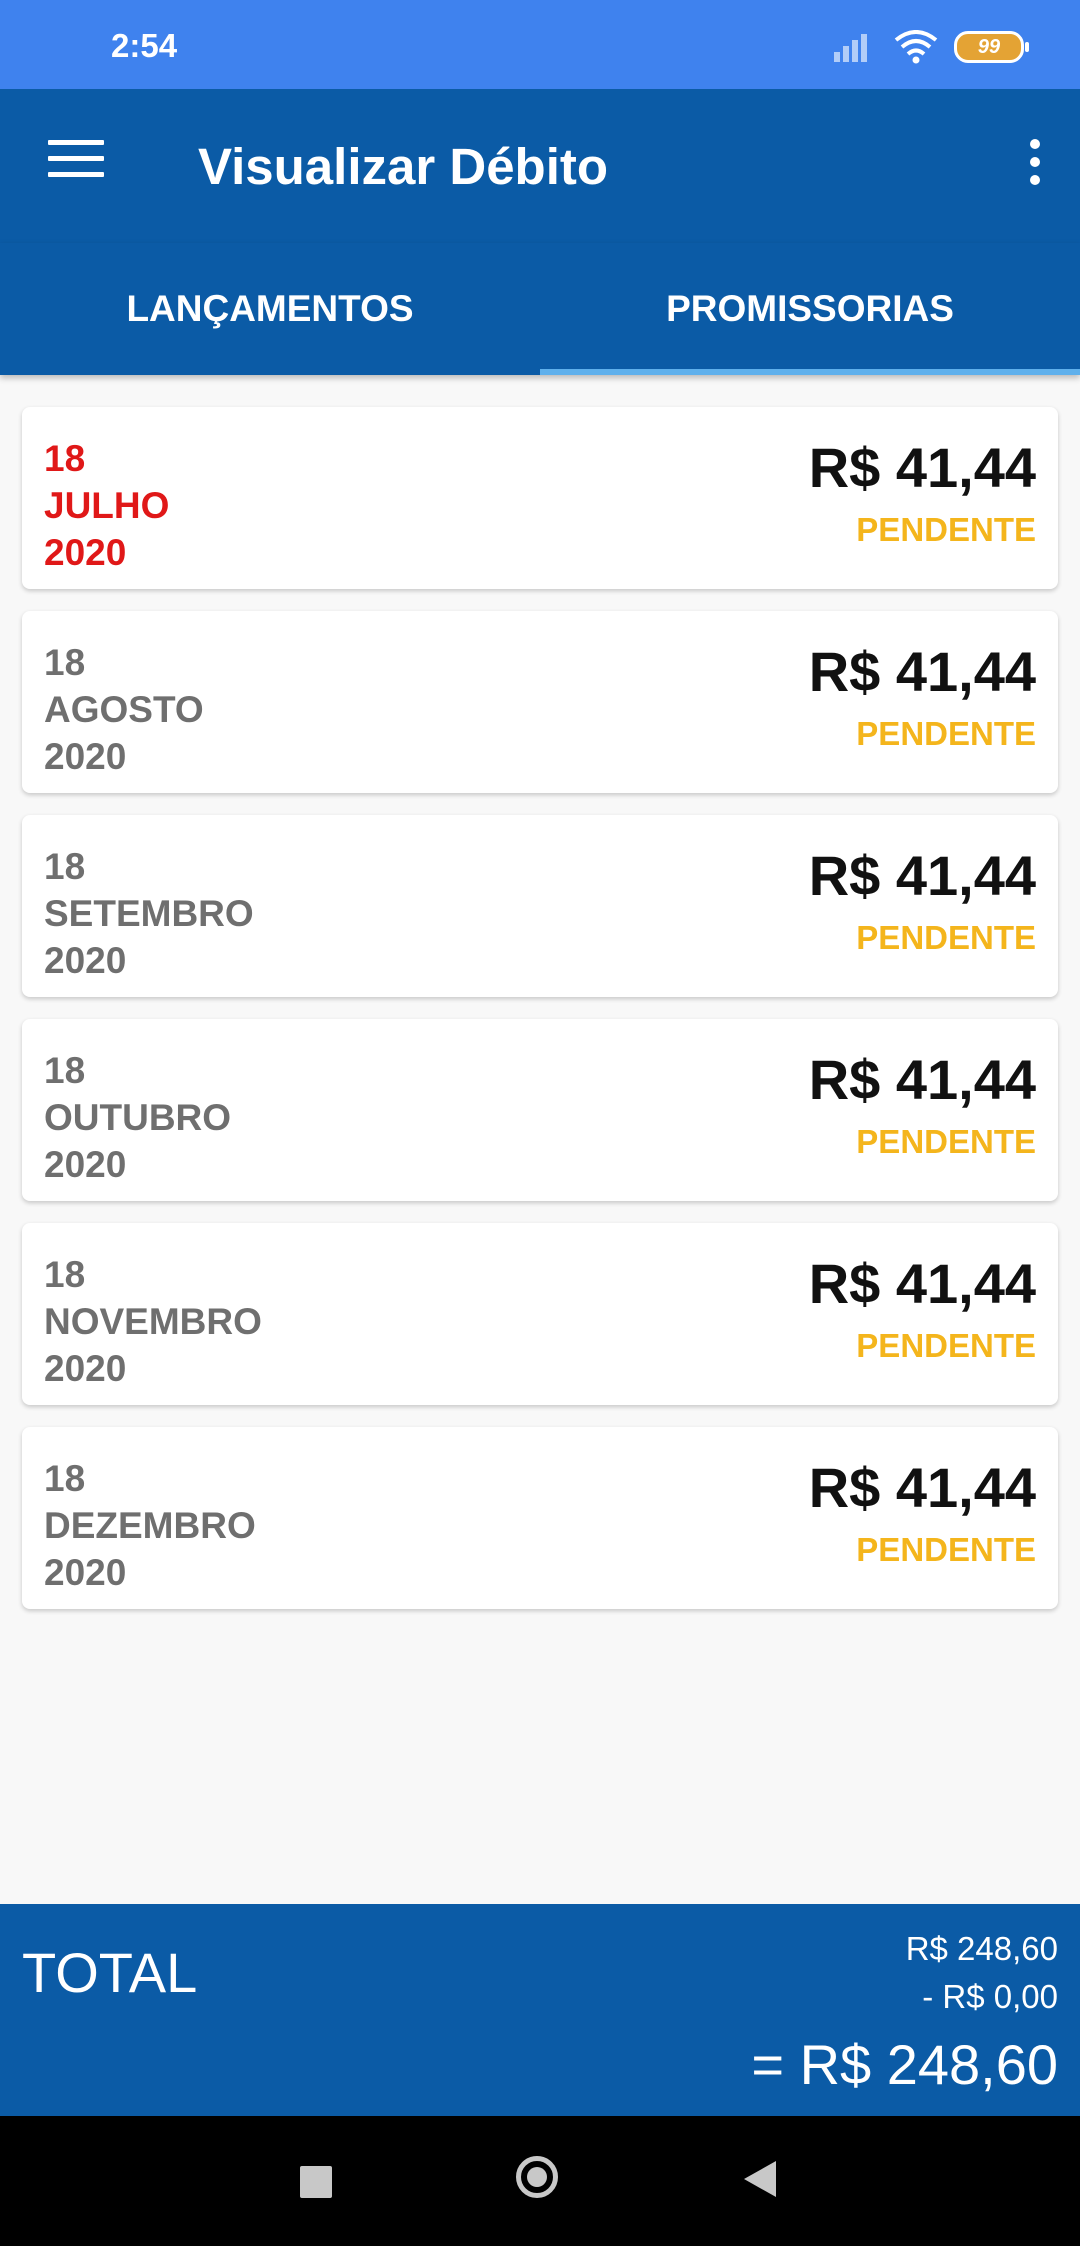  Describe the element at coordinates (989, 46) in the screenshot. I see `battery-level: 99` at that location.